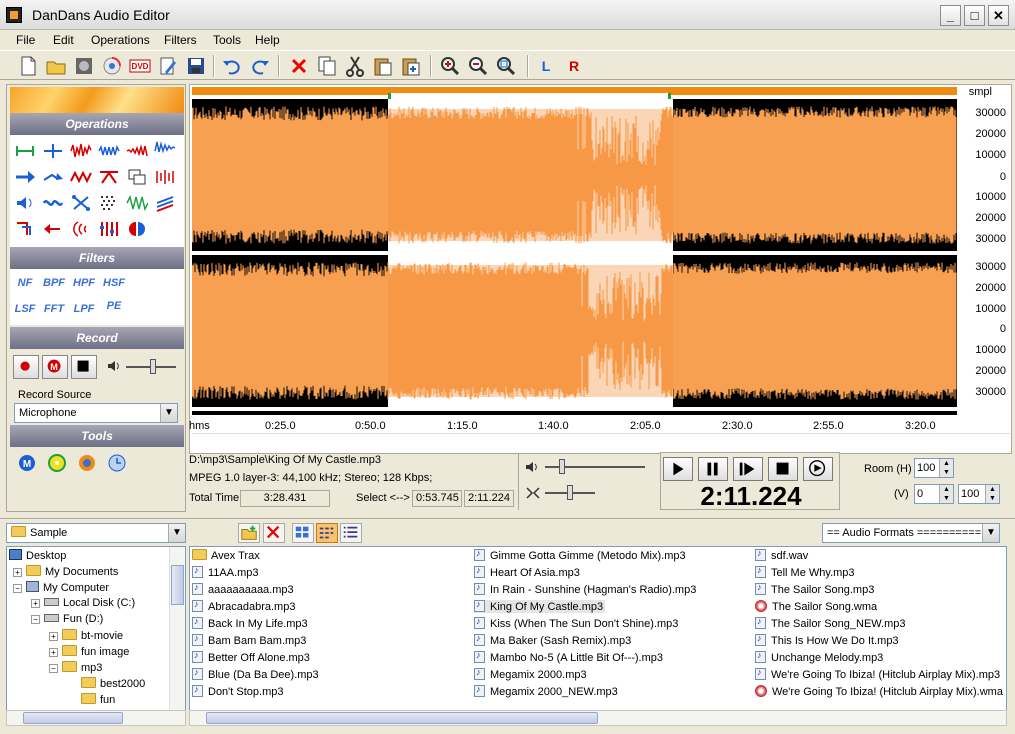 The image size is (1015, 734). Describe the element at coordinates (570, 492) in the screenshot. I see `balance-thumb` at that location.